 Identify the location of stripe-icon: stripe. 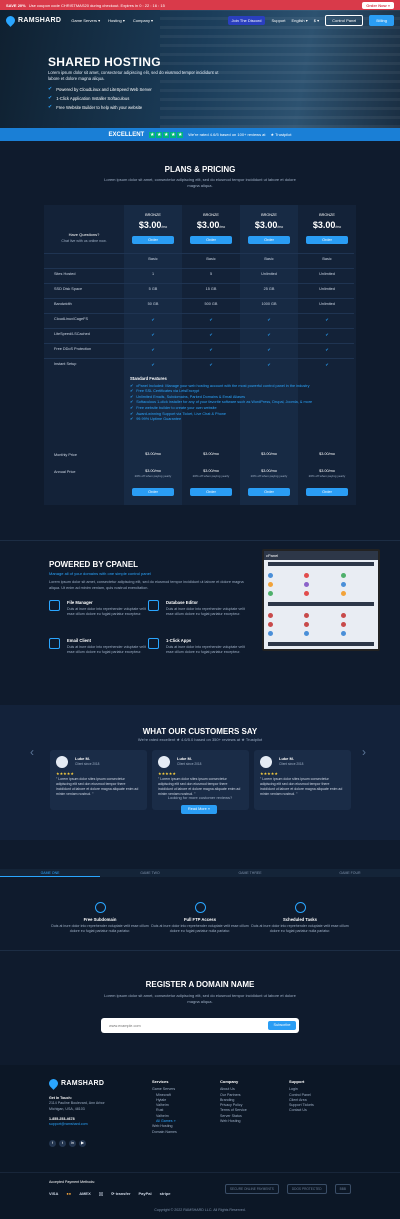
(165, 1193).